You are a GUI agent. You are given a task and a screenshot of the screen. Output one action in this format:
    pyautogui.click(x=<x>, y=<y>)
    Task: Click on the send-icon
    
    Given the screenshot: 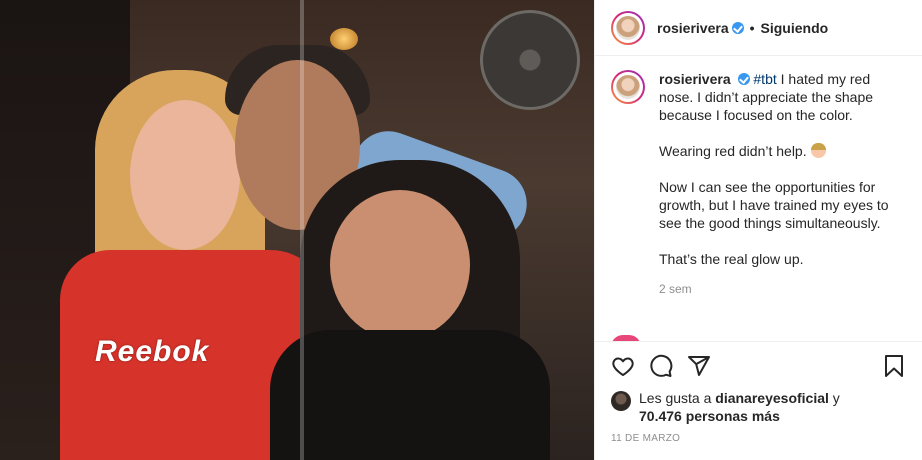 What is the action you would take?
    pyautogui.click(x=699, y=365)
    